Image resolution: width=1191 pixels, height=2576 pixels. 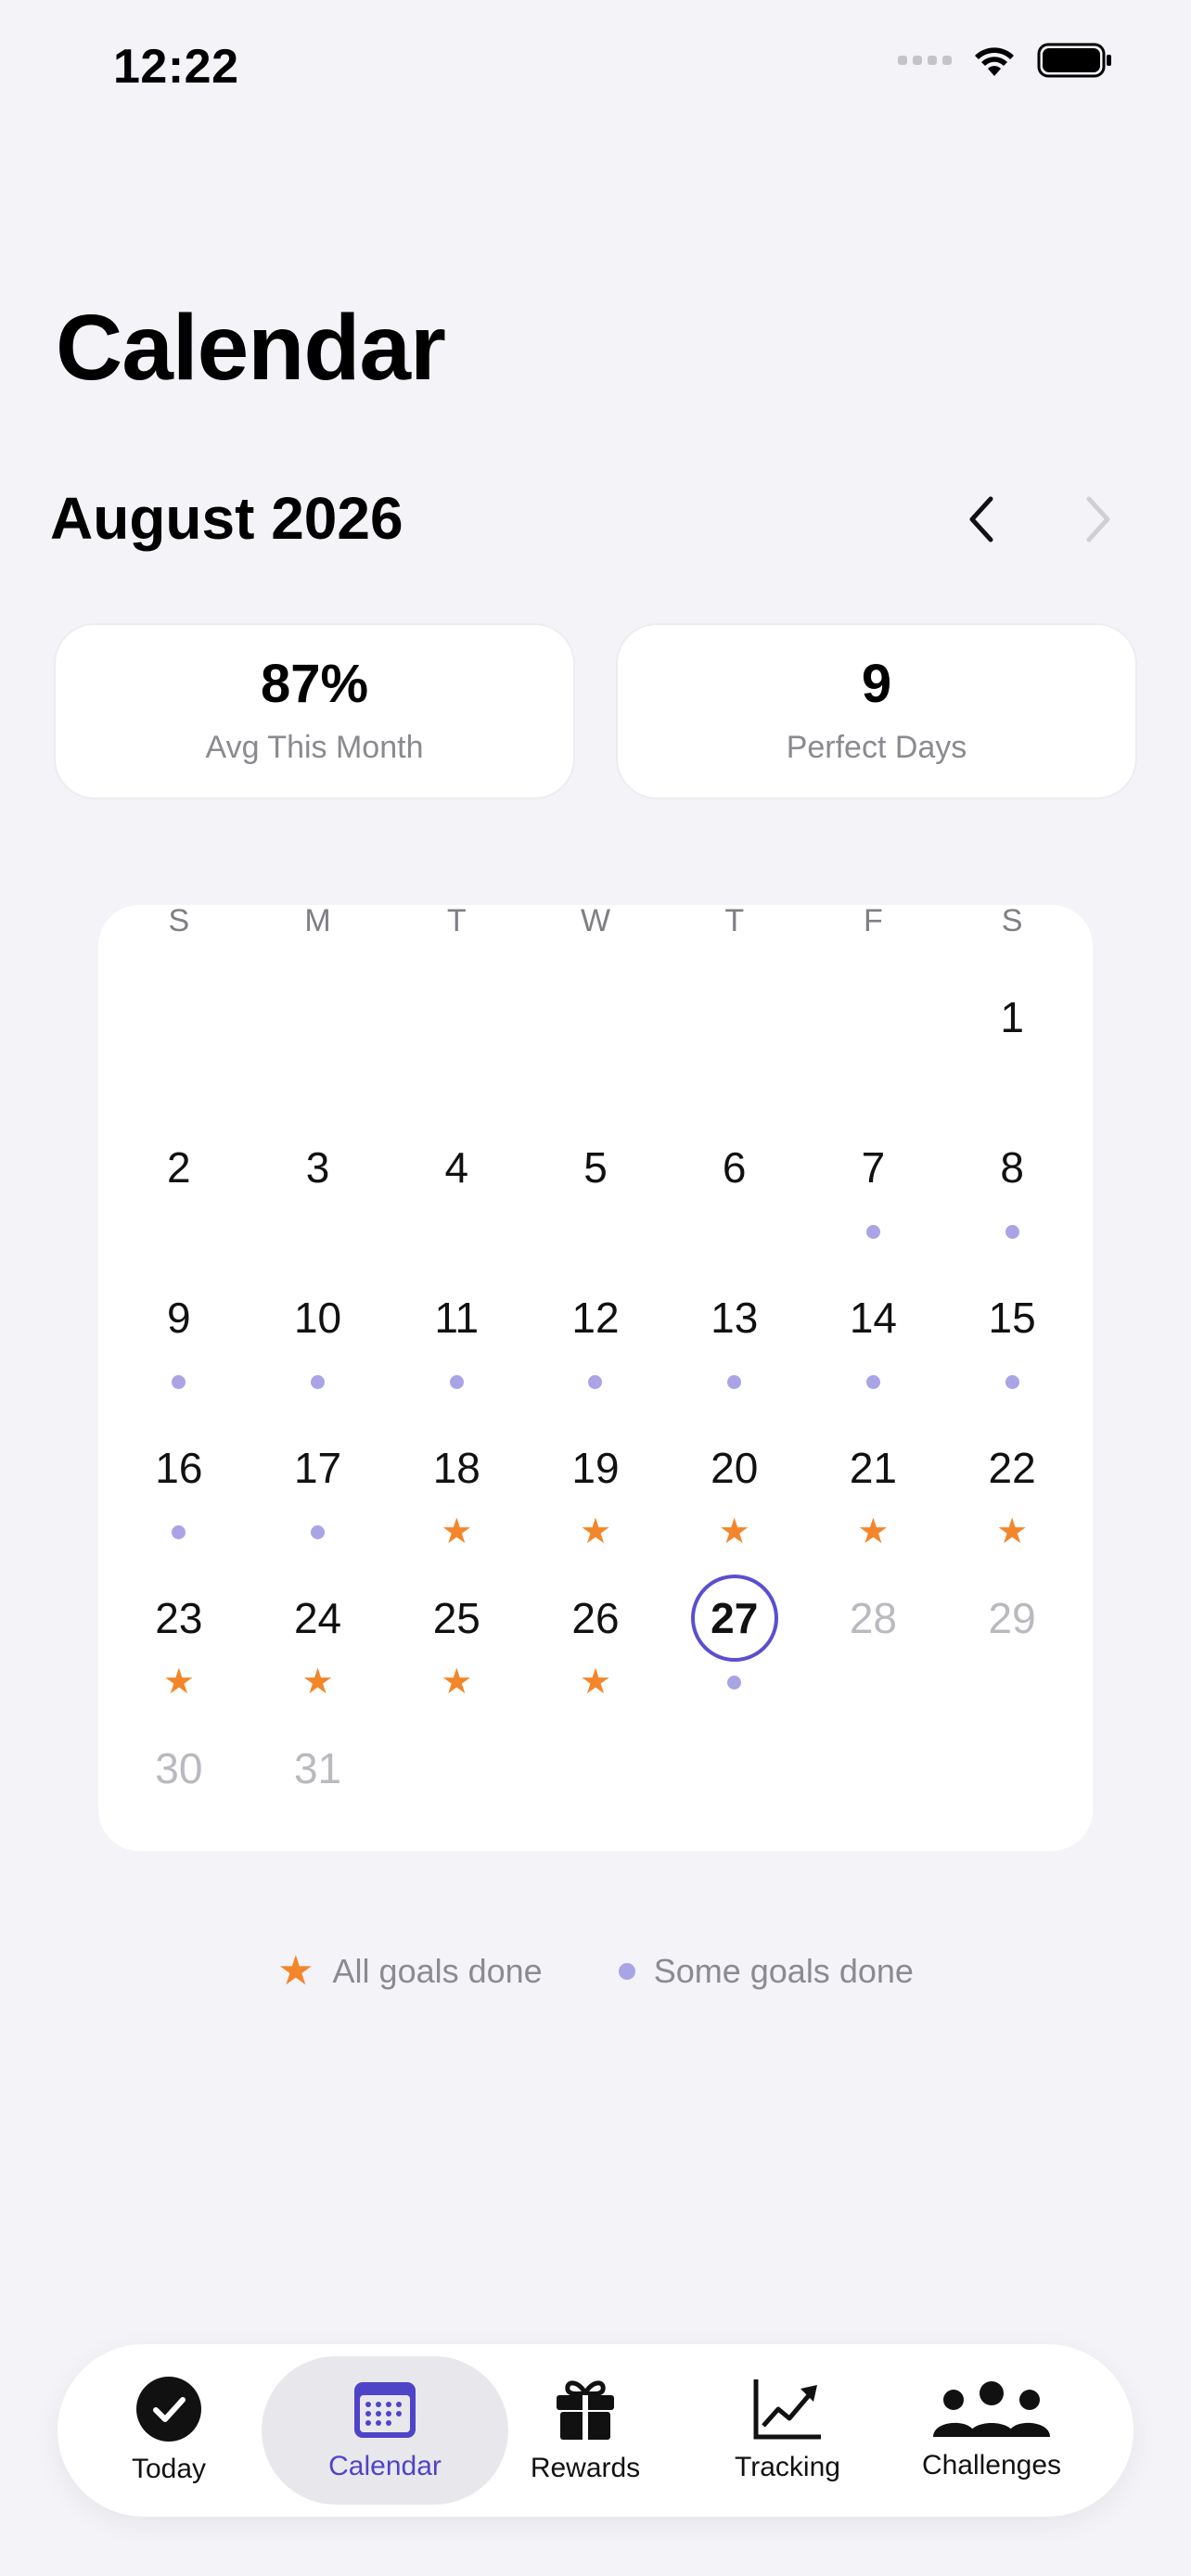 I want to click on day-number: 29, so click(x=1012, y=1618).